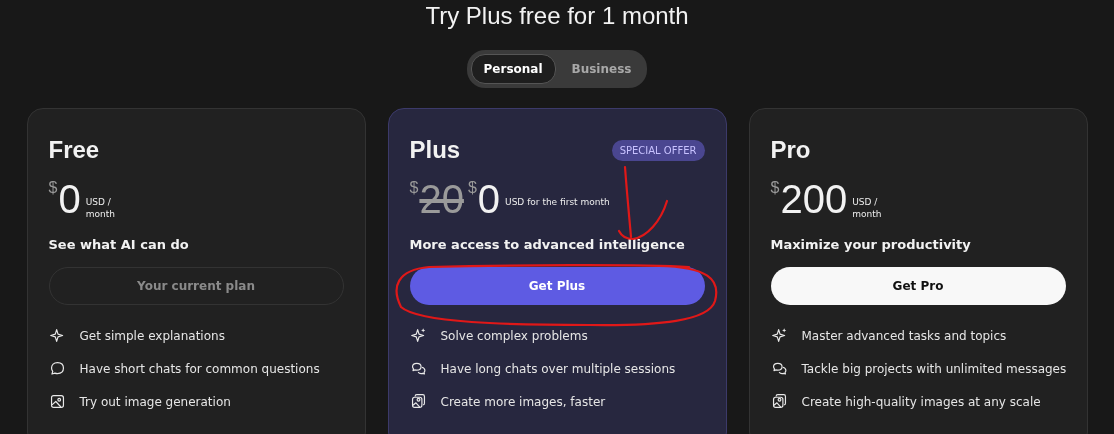 The image size is (1114, 434). What do you see at coordinates (119, 244) in the screenshot?
I see `plan-tagline: See what AI can do` at bounding box center [119, 244].